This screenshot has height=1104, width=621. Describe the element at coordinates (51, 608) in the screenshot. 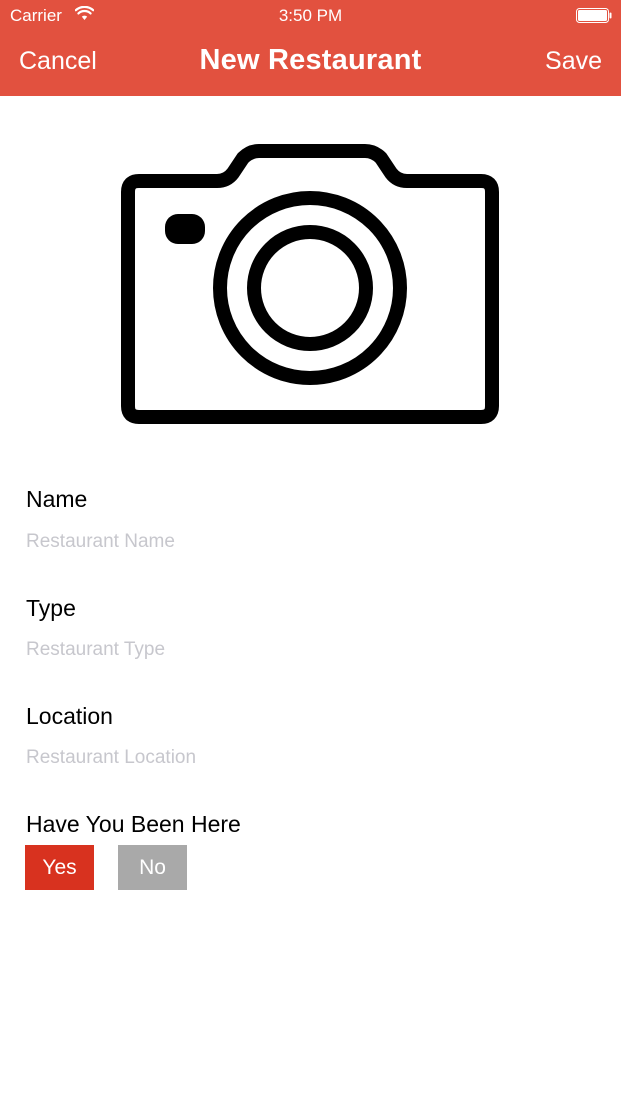

I see `type-label: Type` at that location.